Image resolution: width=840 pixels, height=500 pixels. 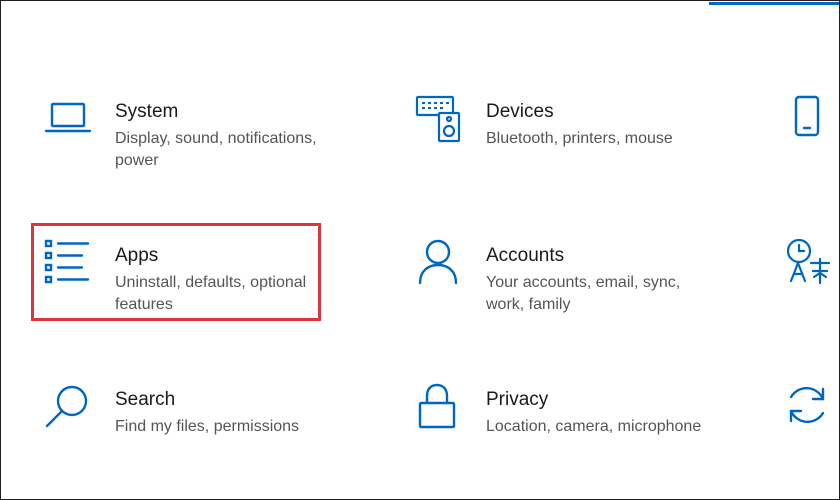 I want to click on tile-description: Find my files, permissions, so click(x=207, y=426).